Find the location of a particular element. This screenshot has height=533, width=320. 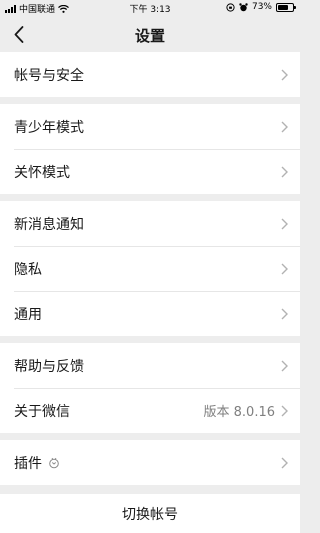

battery-icon is located at coordinates (286, 7).